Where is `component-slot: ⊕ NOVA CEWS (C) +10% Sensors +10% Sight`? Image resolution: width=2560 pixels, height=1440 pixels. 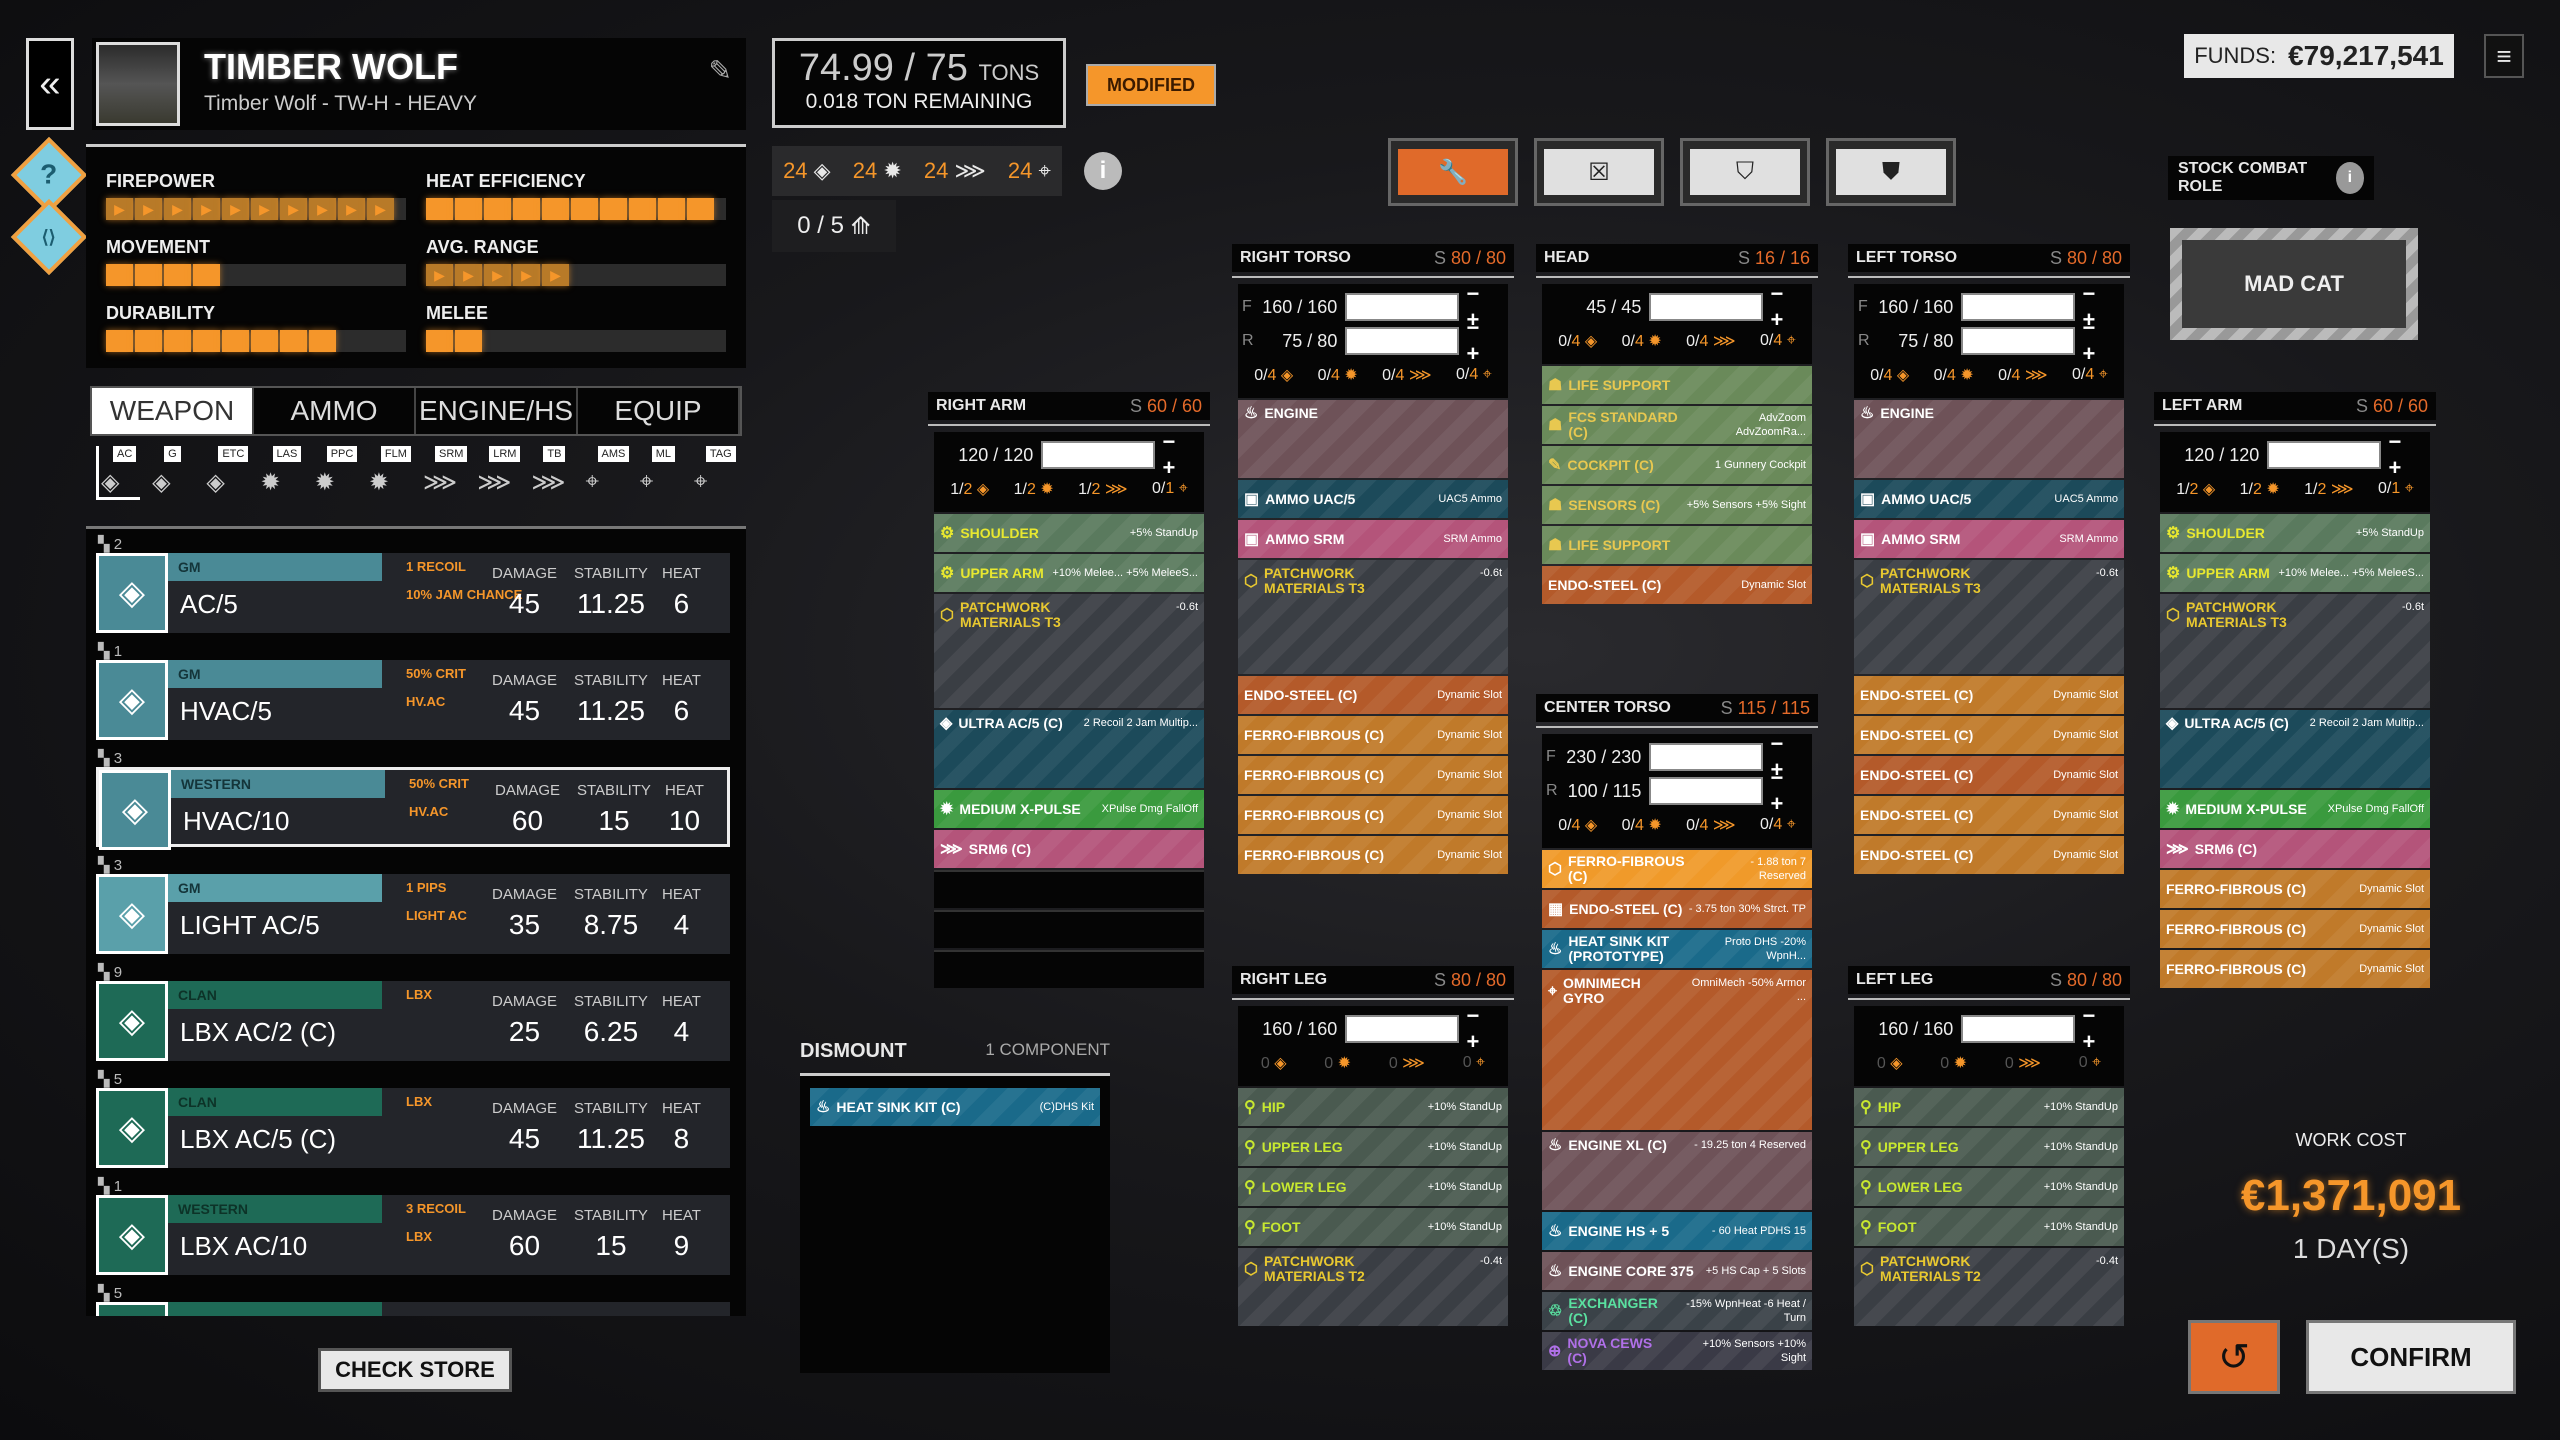 component-slot: ⊕ NOVA CEWS (C) +10% Sensors +10% Sight is located at coordinates (1677, 1351).